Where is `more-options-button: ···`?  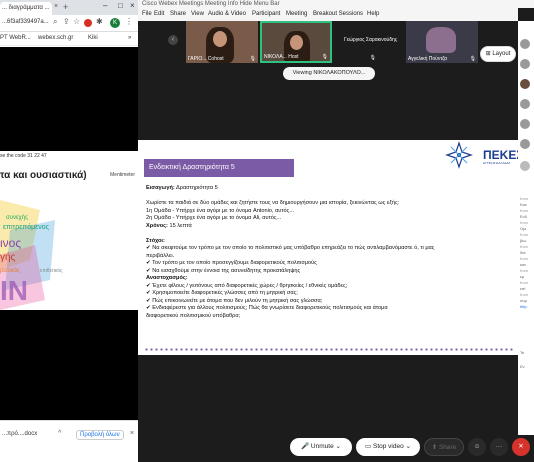 more-options-button: ··· is located at coordinates (499, 447).